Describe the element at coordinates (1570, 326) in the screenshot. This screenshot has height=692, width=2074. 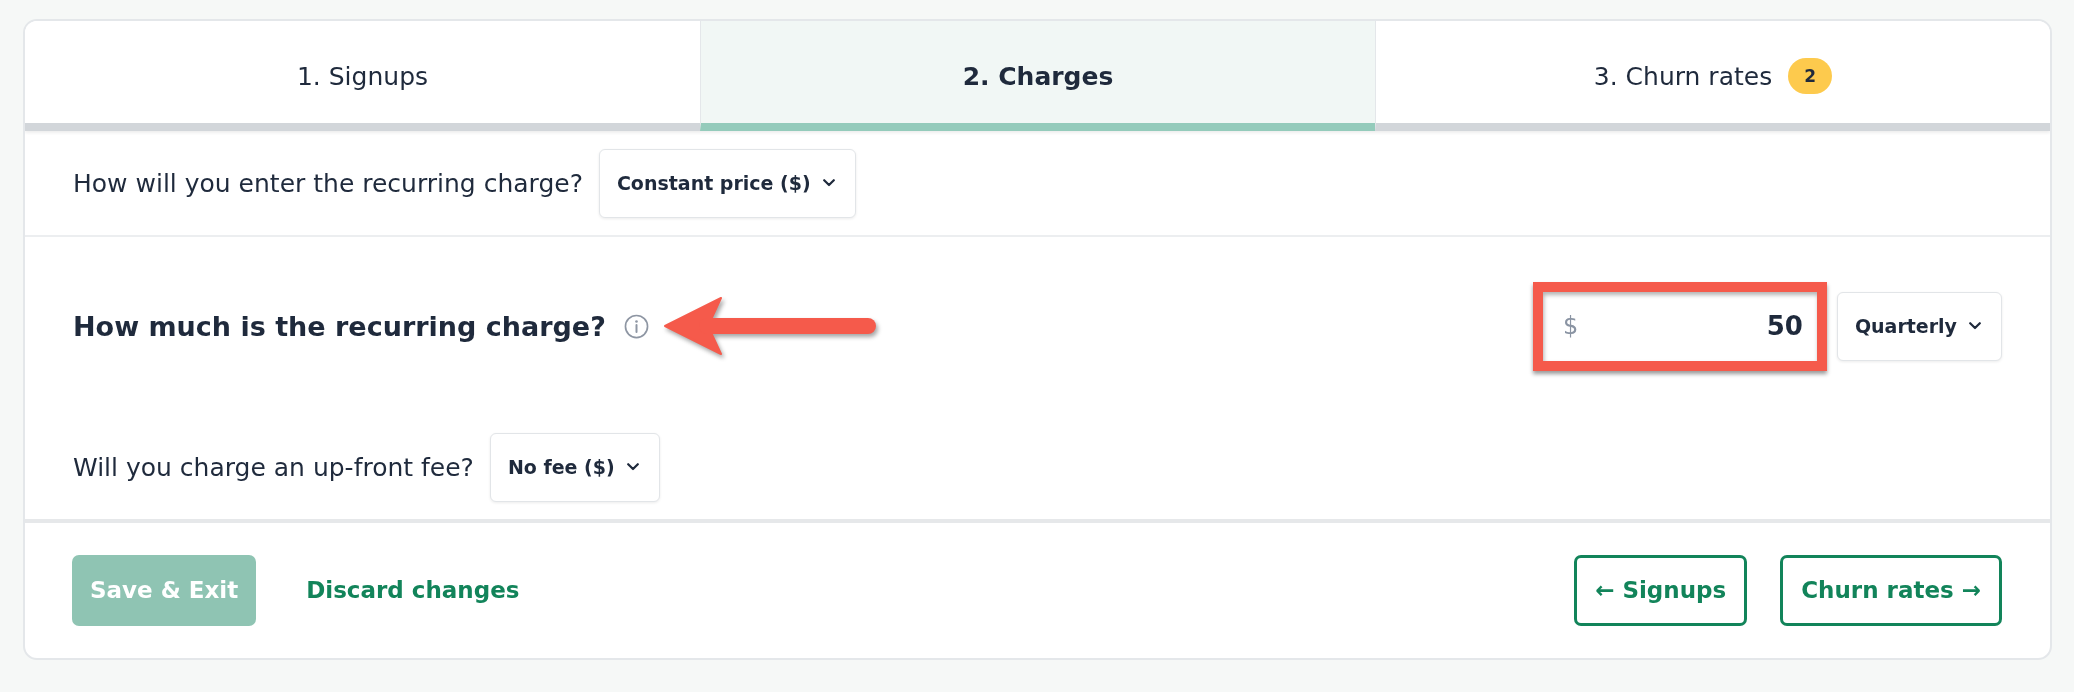
I see `currency-symbol: $` at that location.